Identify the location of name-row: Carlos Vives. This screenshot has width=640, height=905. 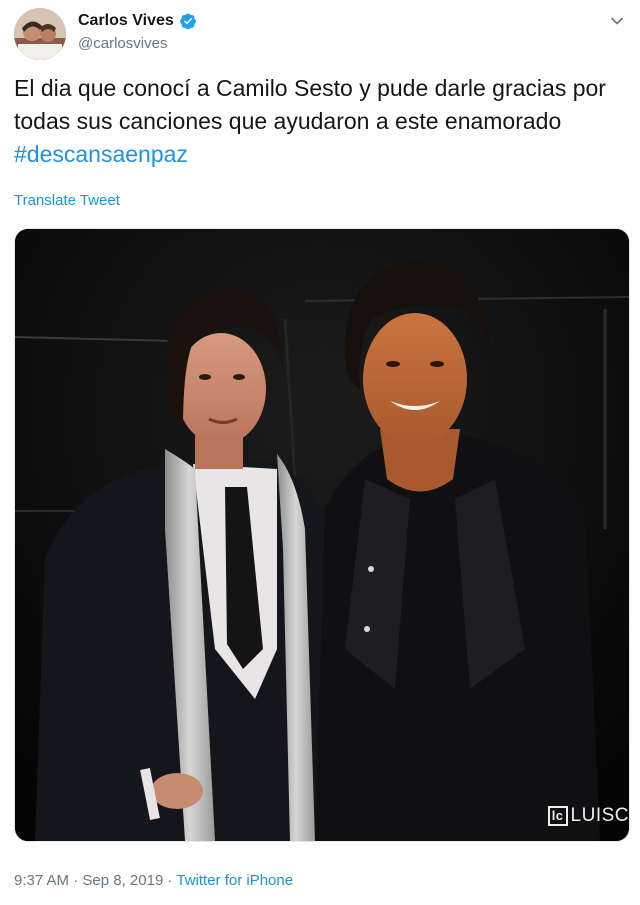
(137, 21).